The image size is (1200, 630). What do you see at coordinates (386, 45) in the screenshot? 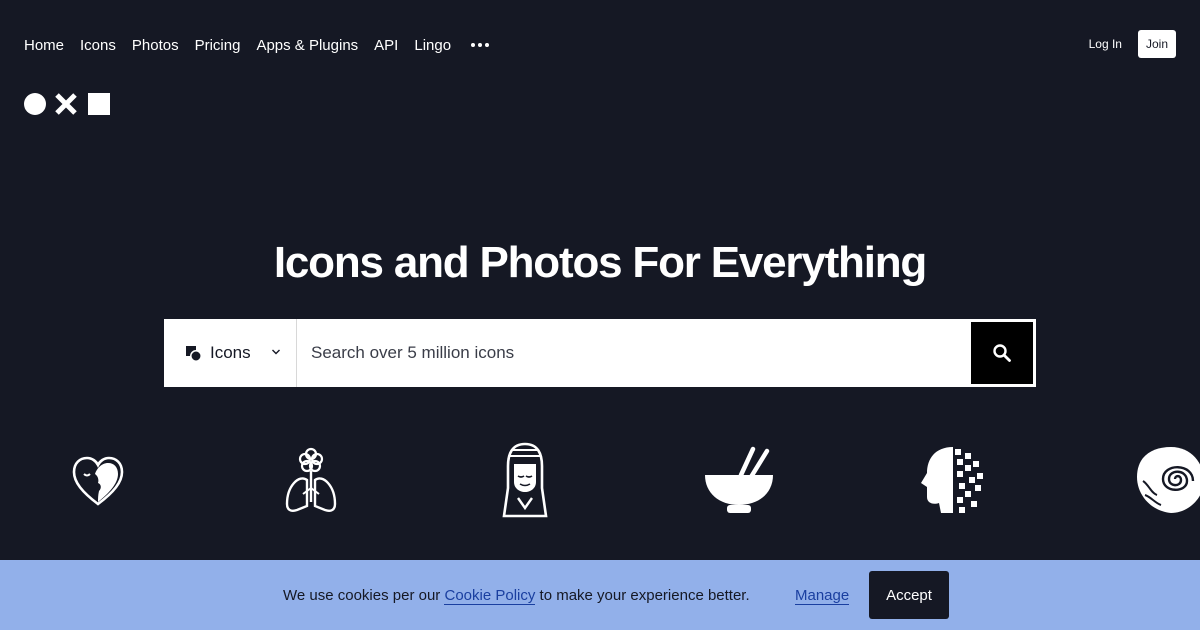
I see `nav-api: API` at bounding box center [386, 45].